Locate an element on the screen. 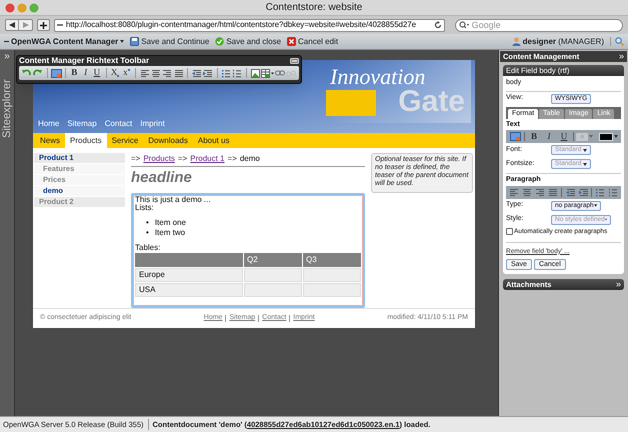 Image resolution: width=628 pixels, height=432 pixels. list-item: Item two is located at coordinates (170, 233).